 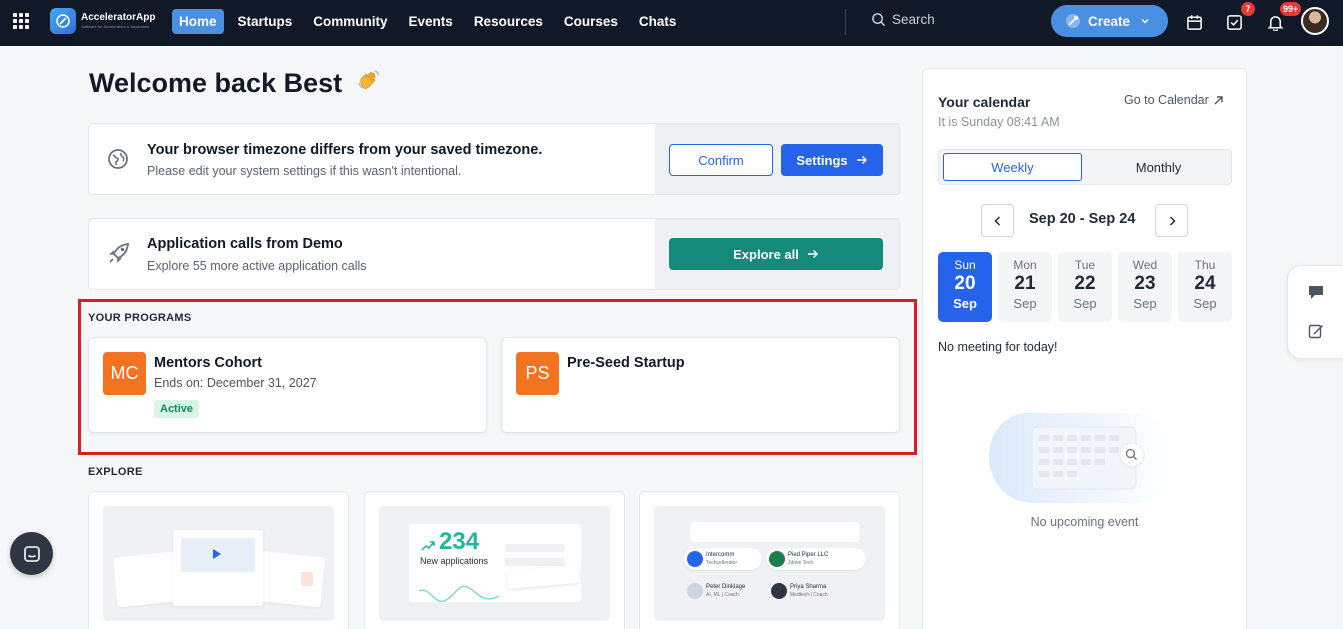 I want to click on nav-resources: Resources, so click(x=508, y=21).